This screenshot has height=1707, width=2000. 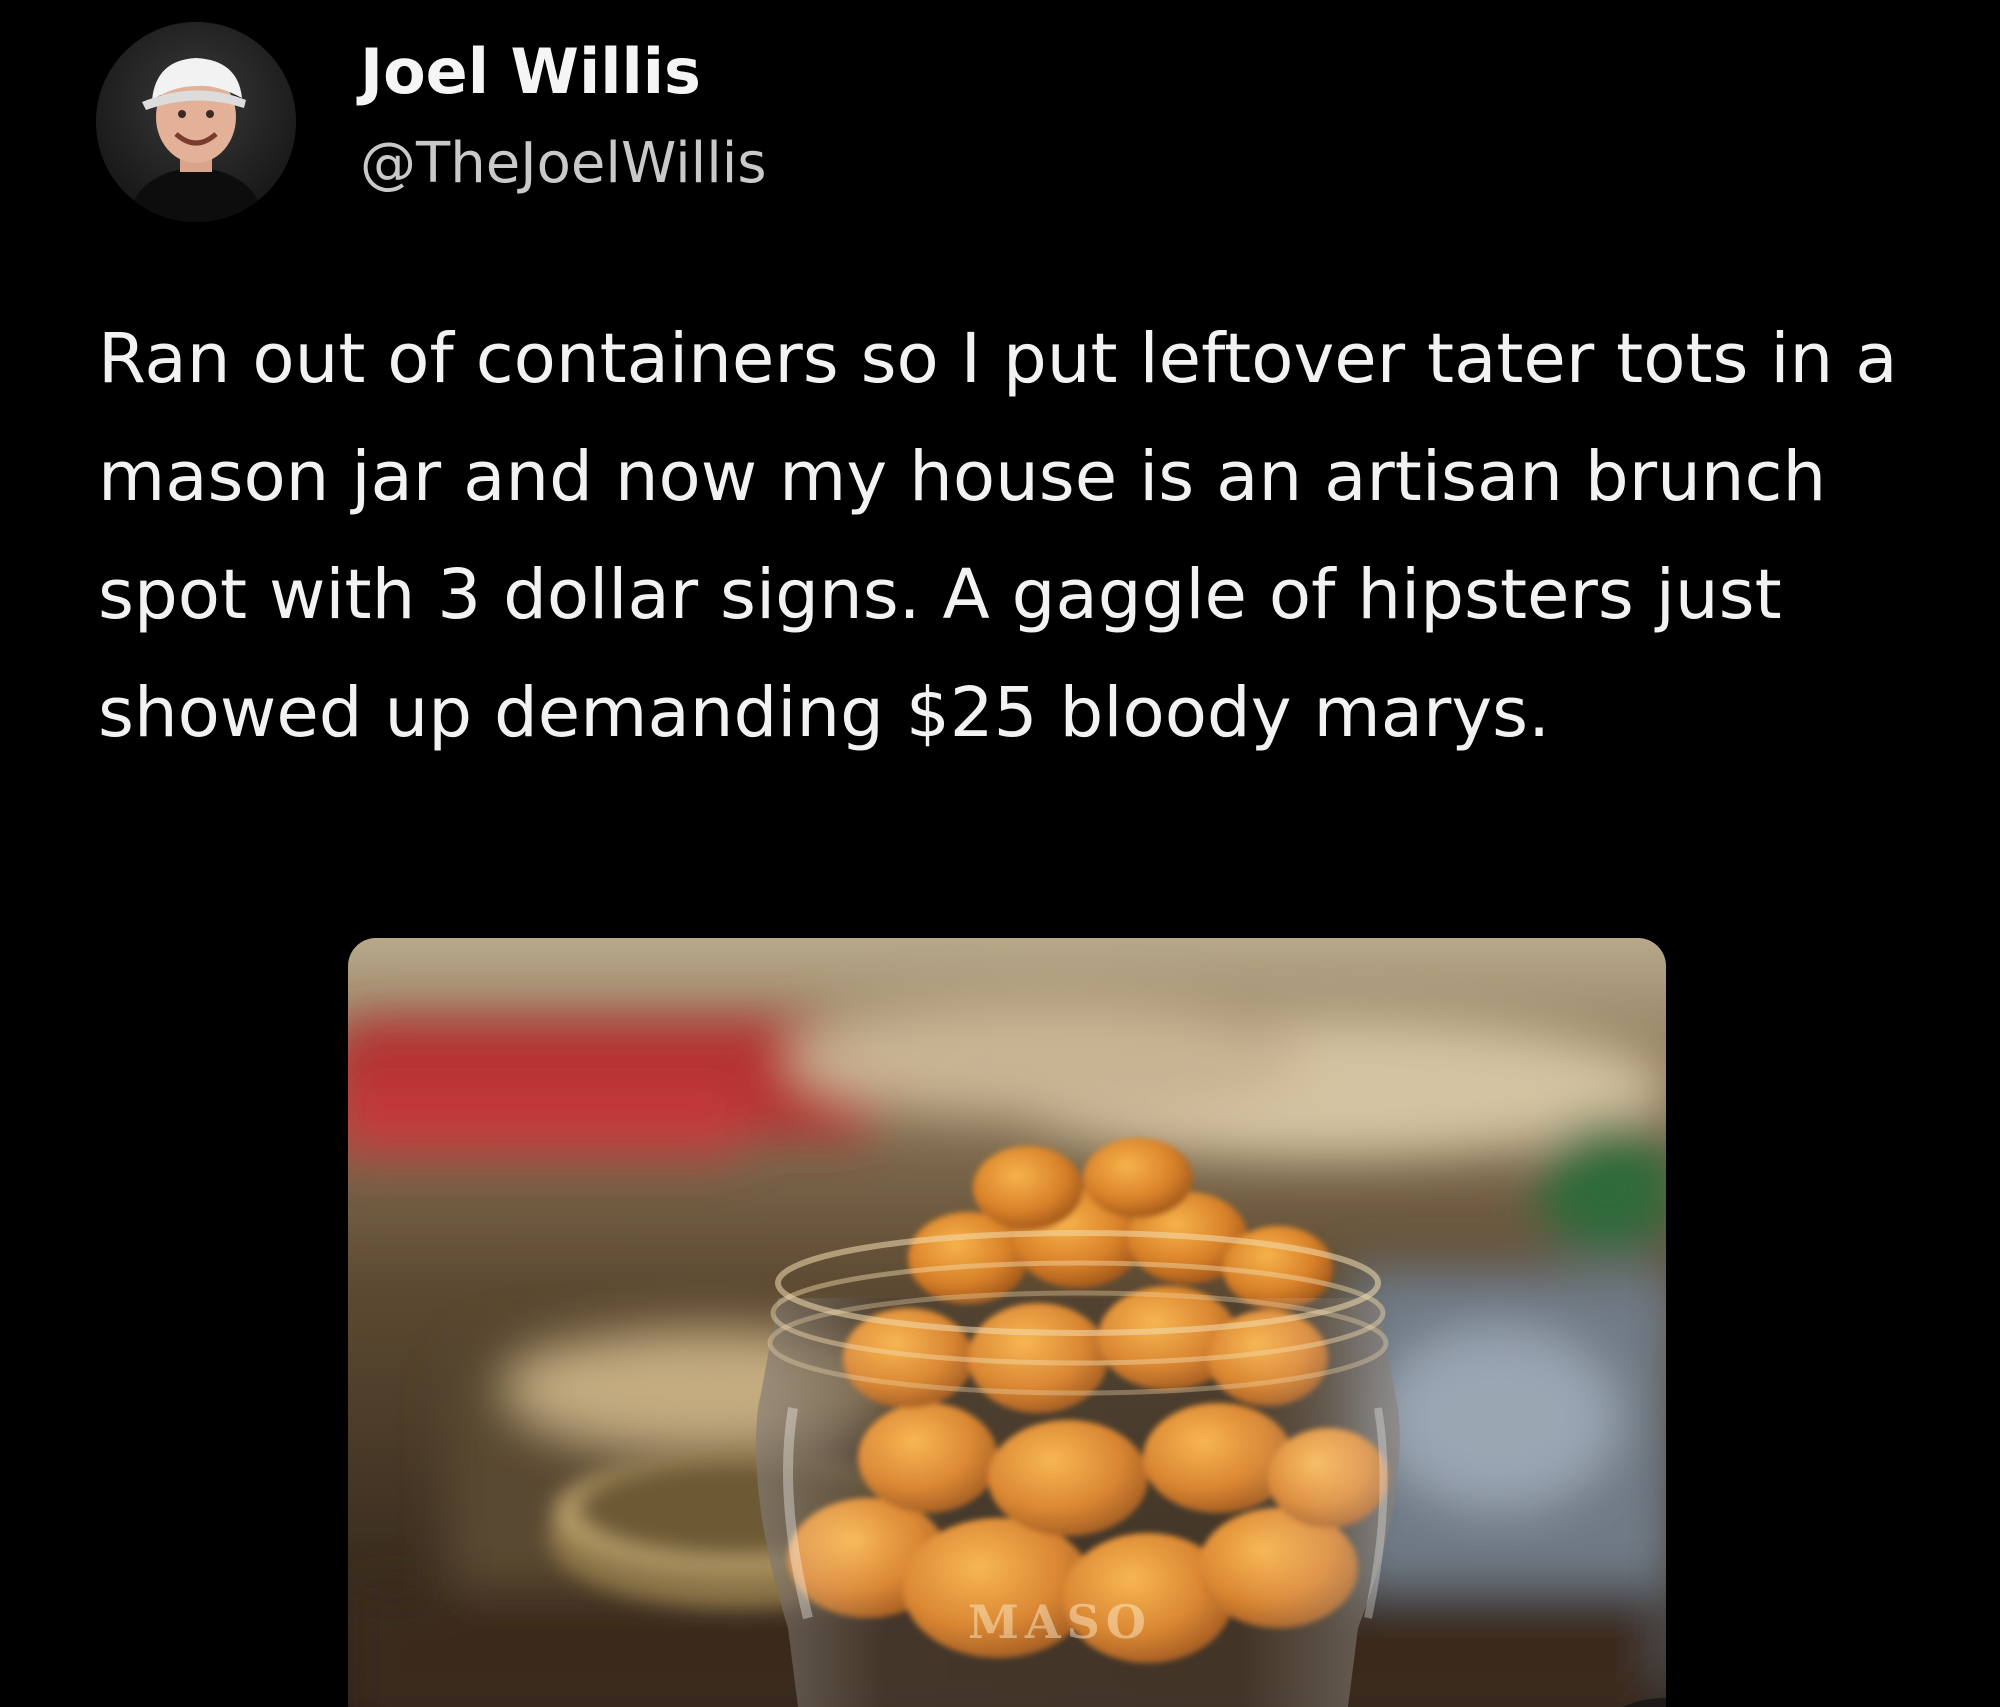 What do you see at coordinates (530, 72) in the screenshot?
I see `author-display-name: Joel Willis` at bounding box center [530, 72].